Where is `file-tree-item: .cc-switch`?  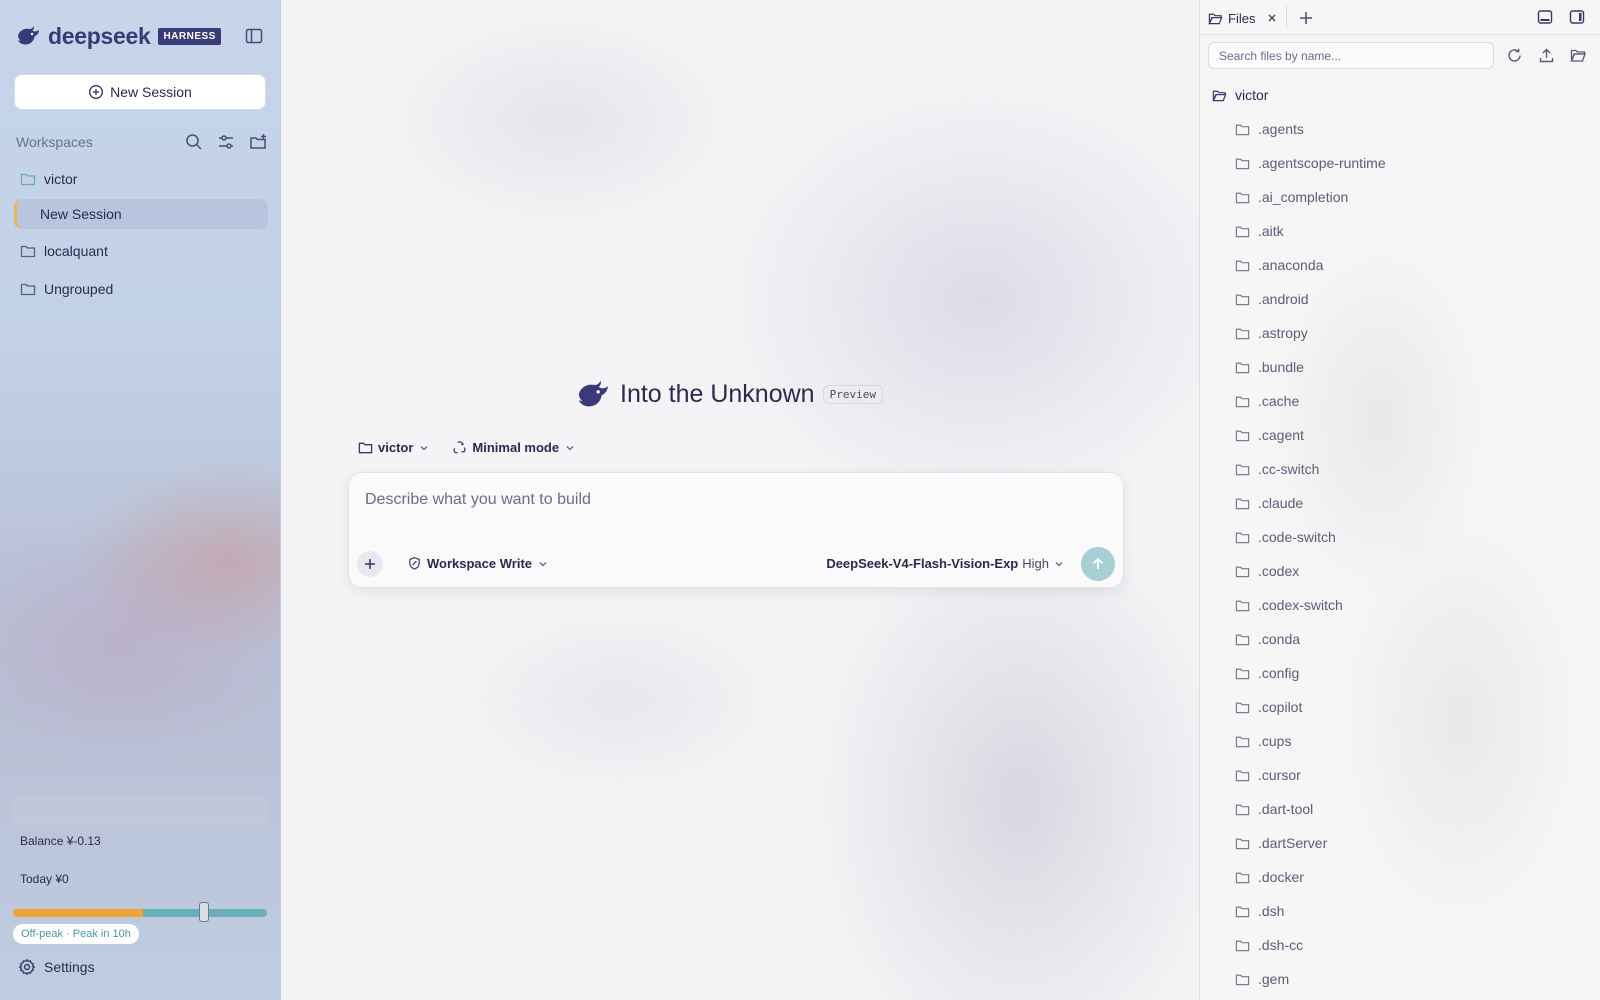 file-tree-item: .cc-switch is located at coordinates (1277, 469).